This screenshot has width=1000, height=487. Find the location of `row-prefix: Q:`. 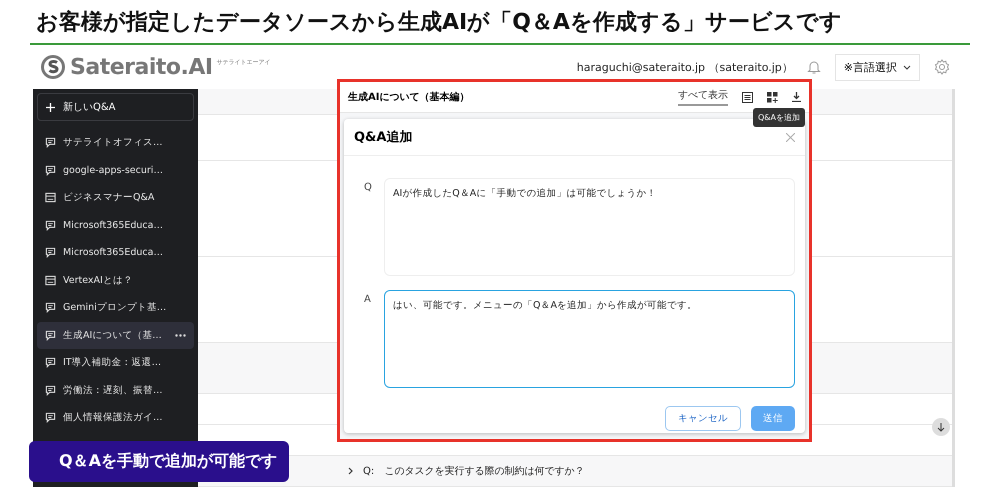

row-prefix: Q: is located at coordinates (368, 471).